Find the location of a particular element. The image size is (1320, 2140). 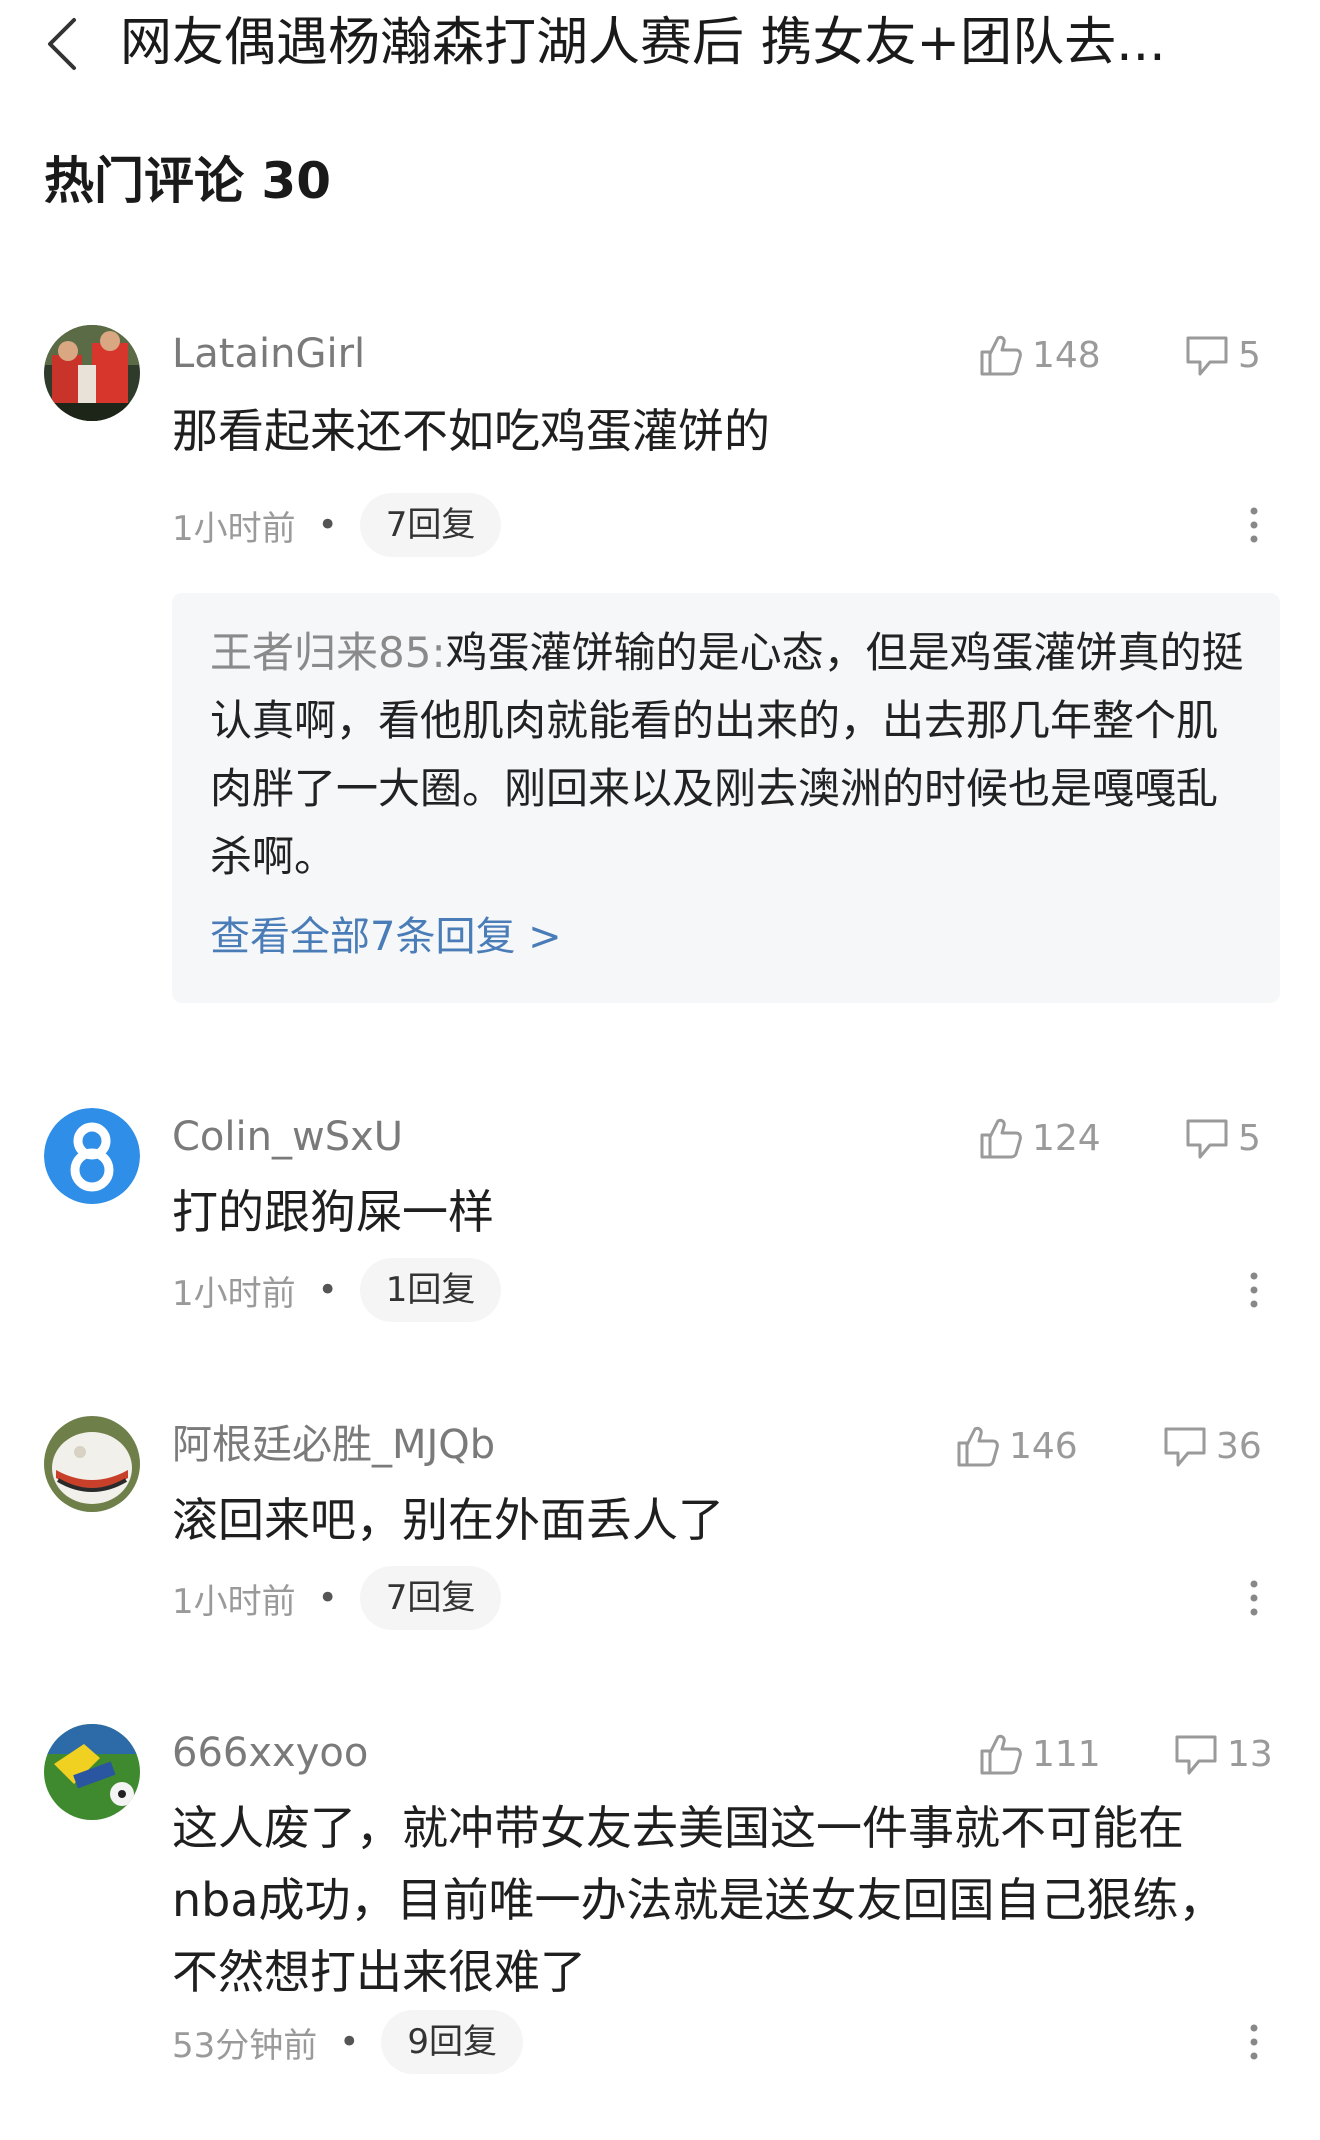

comment-text: 那看起来还不如吃鸡蛋灌饼的 is located at coordinates (471, 431).